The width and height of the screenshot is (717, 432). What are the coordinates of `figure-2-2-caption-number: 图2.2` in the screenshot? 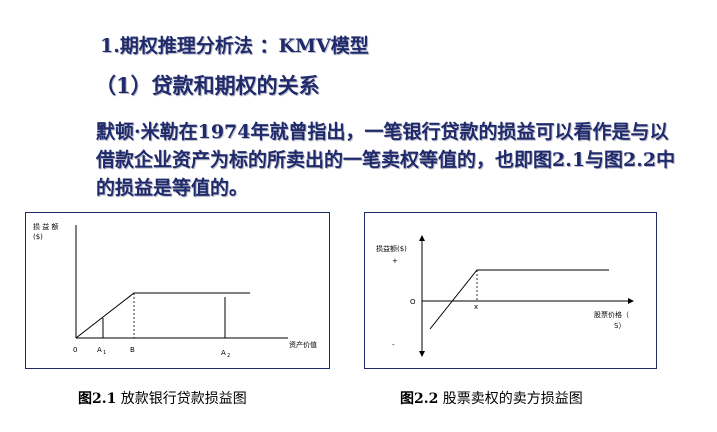 It's located at (419, 399).